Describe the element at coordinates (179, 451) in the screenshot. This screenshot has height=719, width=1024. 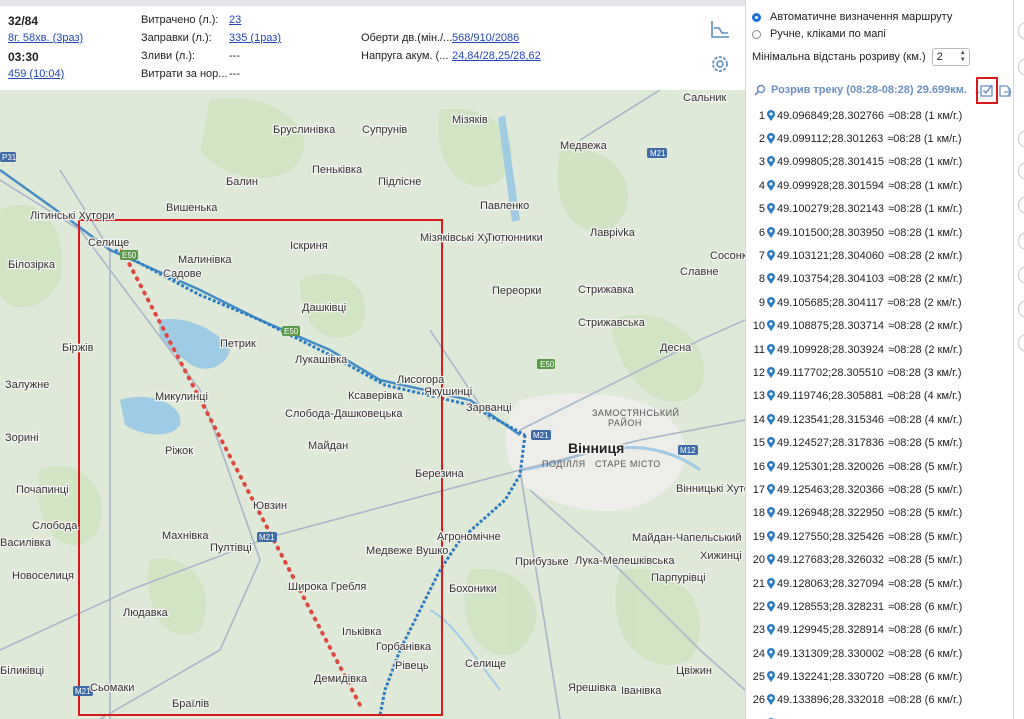
I see `town-label: Ріжок` at that location.